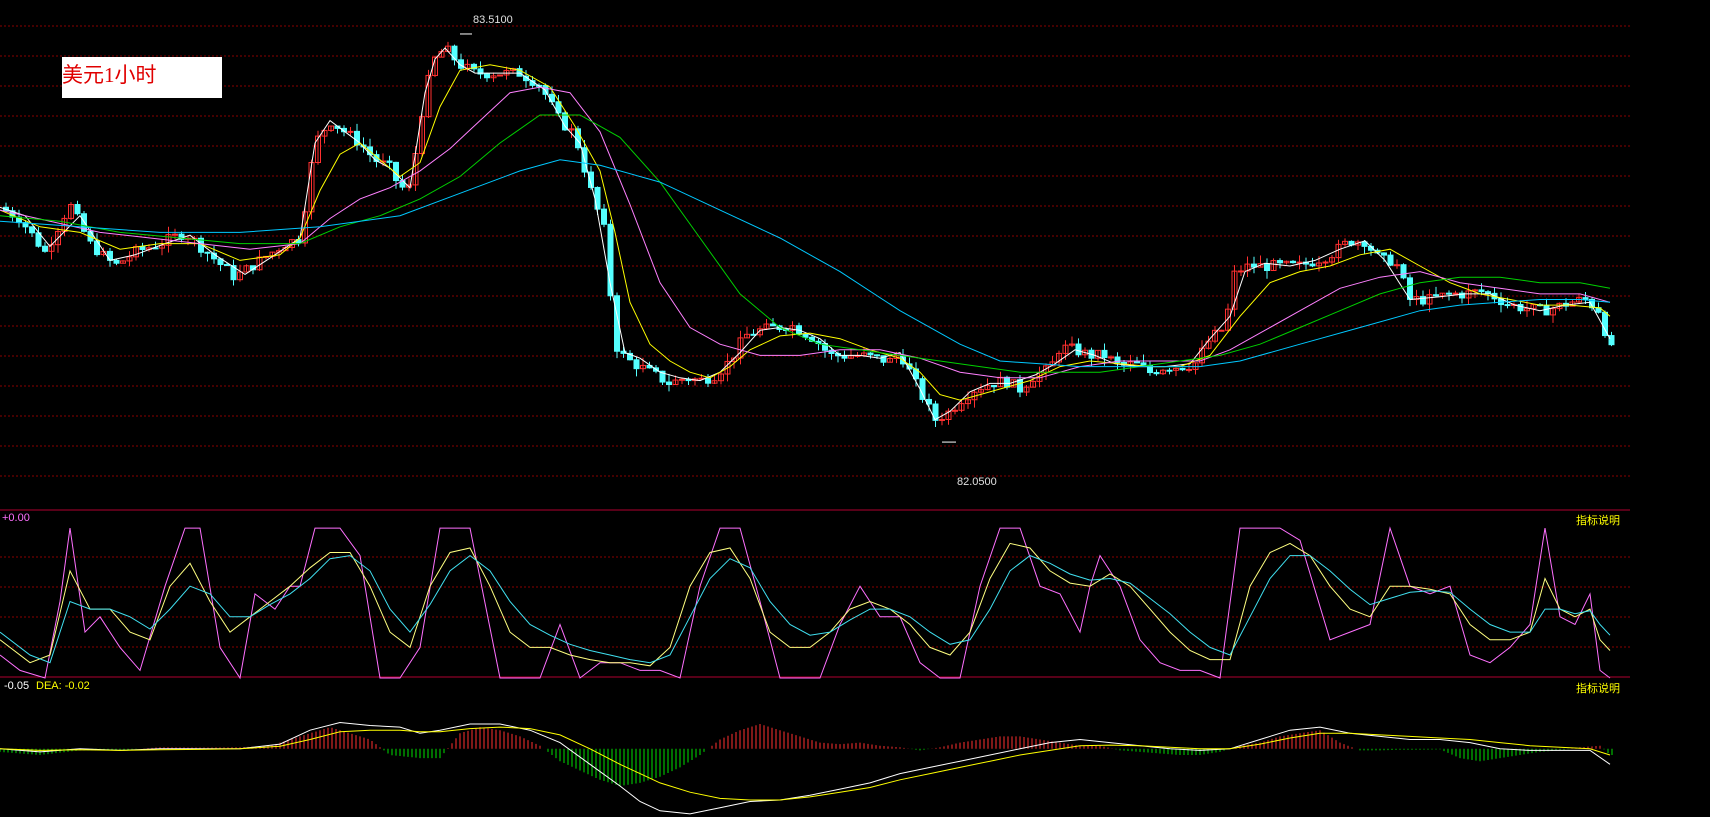 The width and height of the screenshot is (1710, 817). Describe the element at coordinates (977, 482) in the screenshot. I see `low-price-label: 82.0500` at that location.